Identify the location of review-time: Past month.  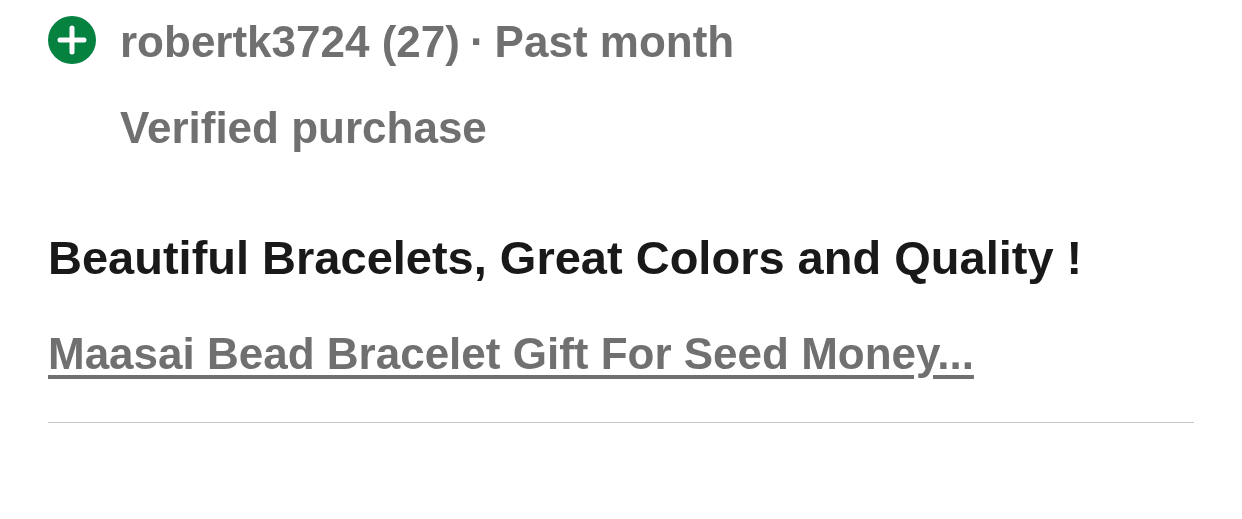
(614, 42).